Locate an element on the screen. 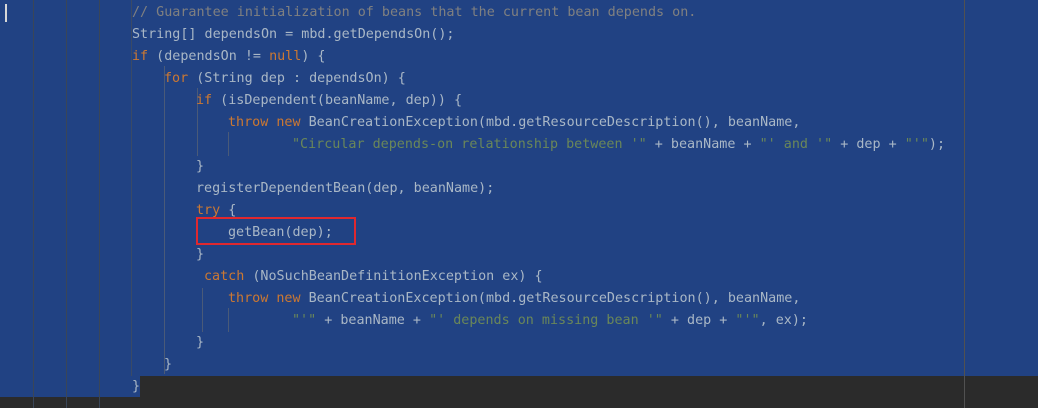 Image resolution: width=1038 pixels, height=408 pixels. text-selection-tail is located at coordinates (70, 386).